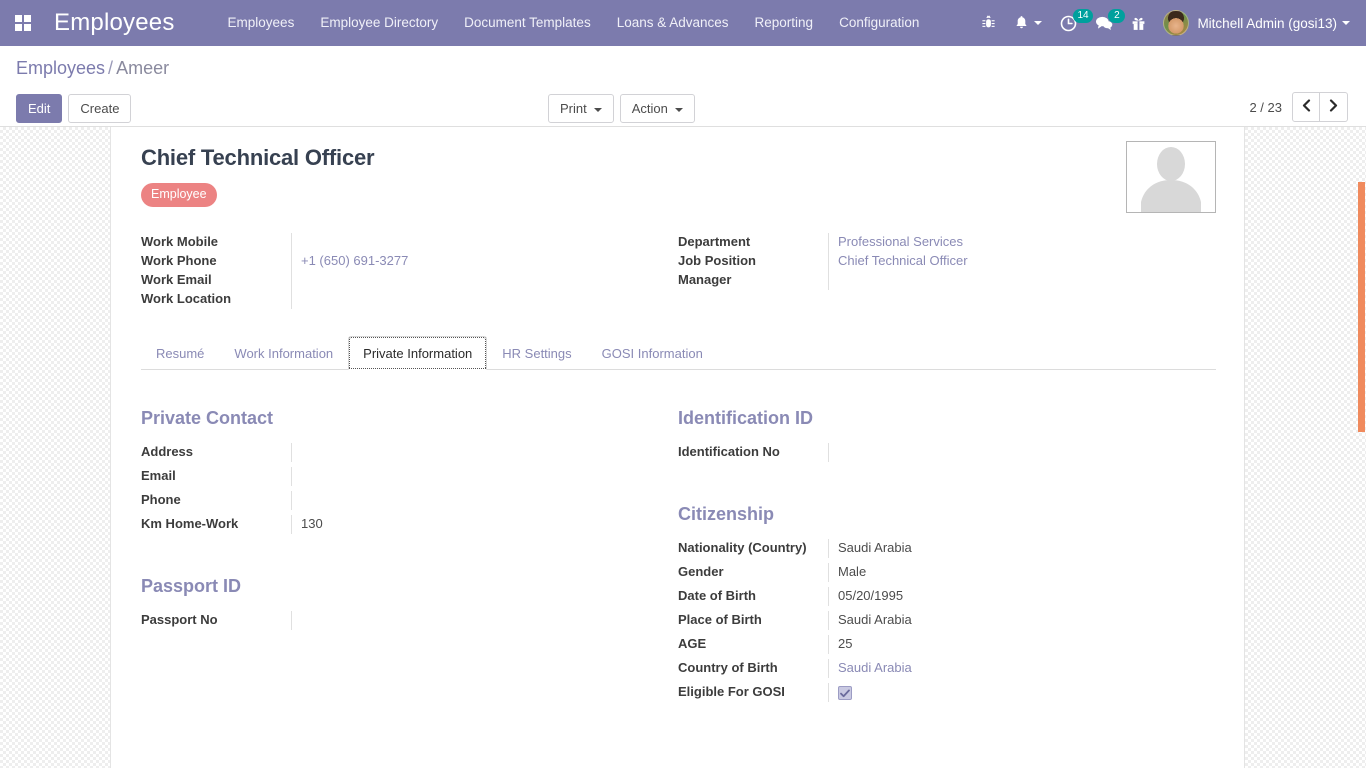 This screenshot has width=1366, height=768. I want to click on print-dropdown-button: Print, so click(581, 108).